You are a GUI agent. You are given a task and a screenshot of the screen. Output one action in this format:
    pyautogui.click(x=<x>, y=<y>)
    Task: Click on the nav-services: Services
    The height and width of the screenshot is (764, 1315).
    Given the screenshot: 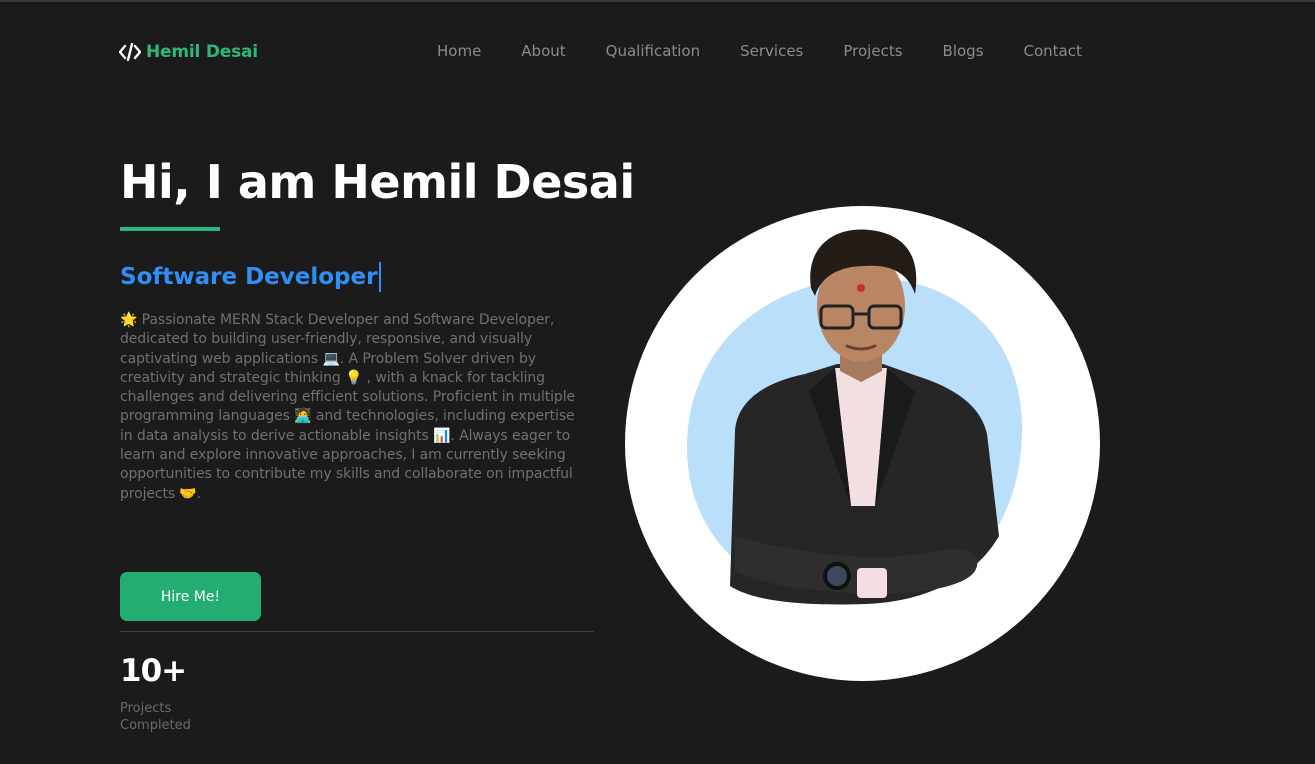 What is the action you would take?
    pyautogui.click(x=771, y=51)
    